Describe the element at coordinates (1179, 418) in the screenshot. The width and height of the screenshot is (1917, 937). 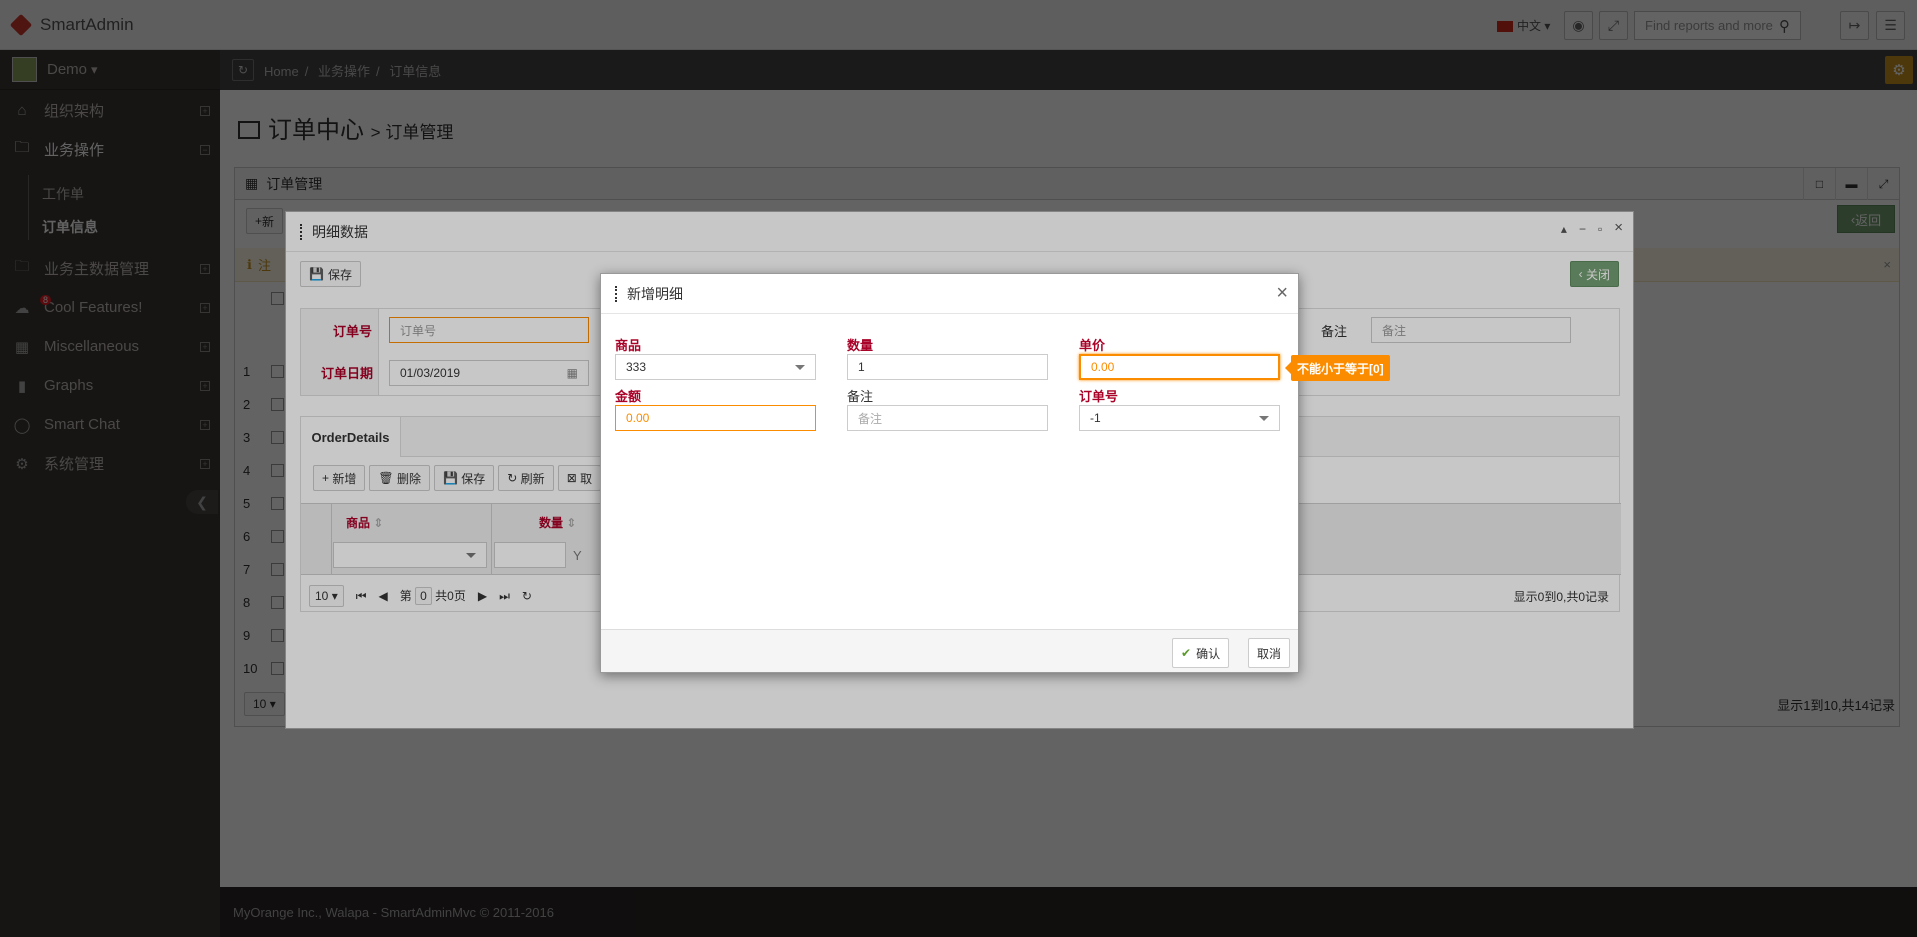
I see `order-no-select: -1` at that location.